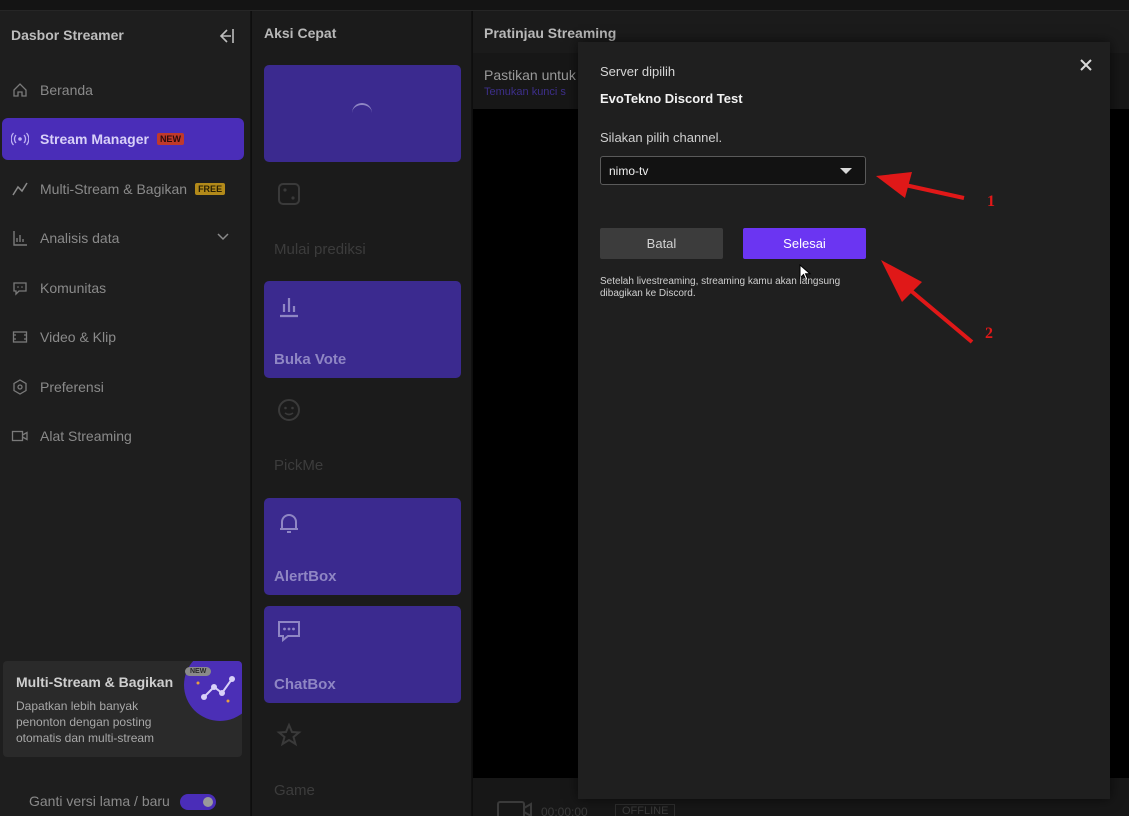  What do you see at coordinates (123, 90) in the screenshot?
I see `sidebar-item-beranda: Beranda` at bounding box center [123, 90].